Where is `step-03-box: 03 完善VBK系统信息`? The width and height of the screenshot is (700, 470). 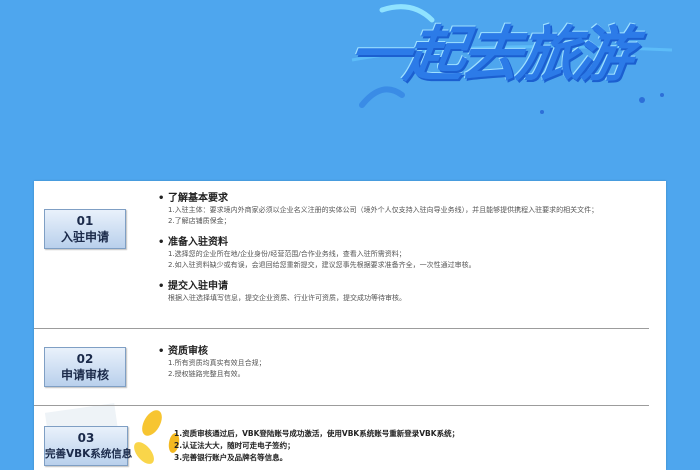 step-03-box: 03 完善VBK系统信息 is located at coordinates (88, 446).